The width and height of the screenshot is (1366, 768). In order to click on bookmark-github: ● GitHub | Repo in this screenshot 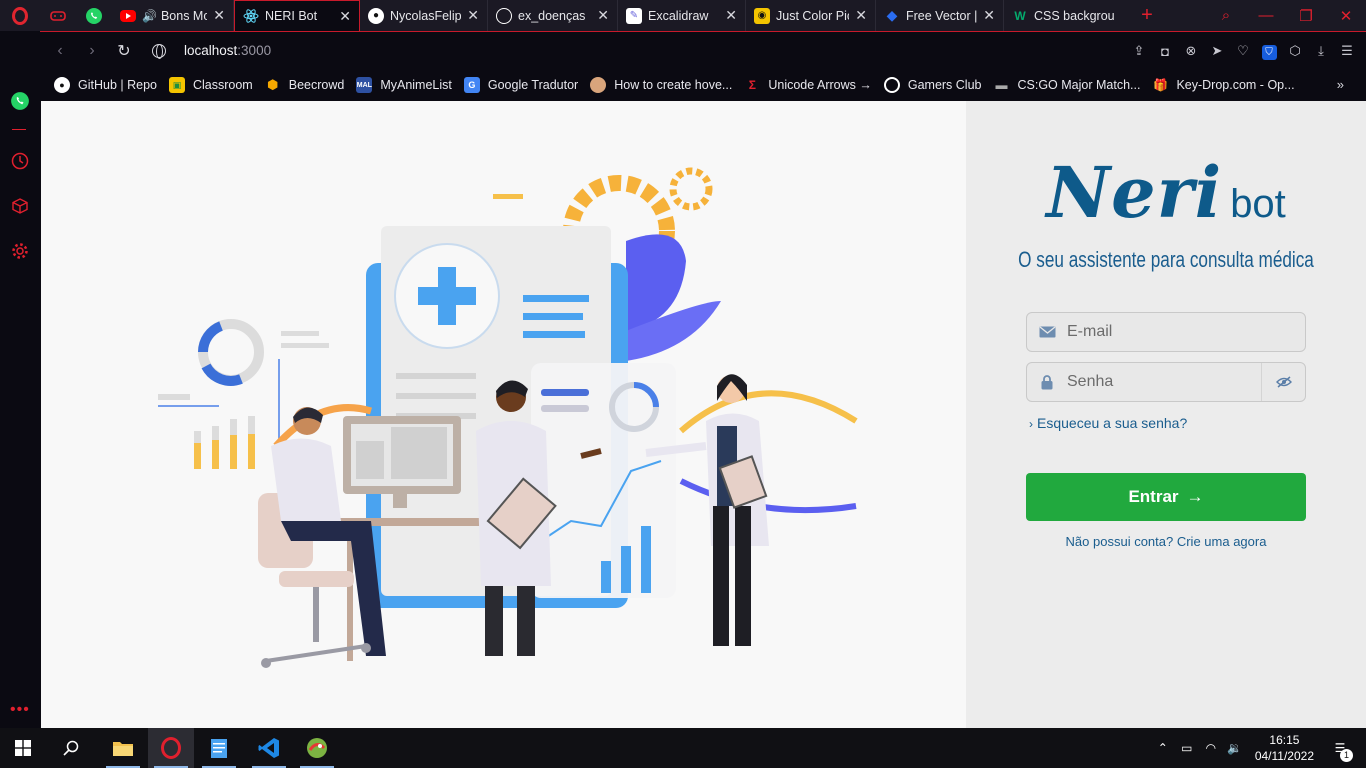, I will do `click(105, 85)`.